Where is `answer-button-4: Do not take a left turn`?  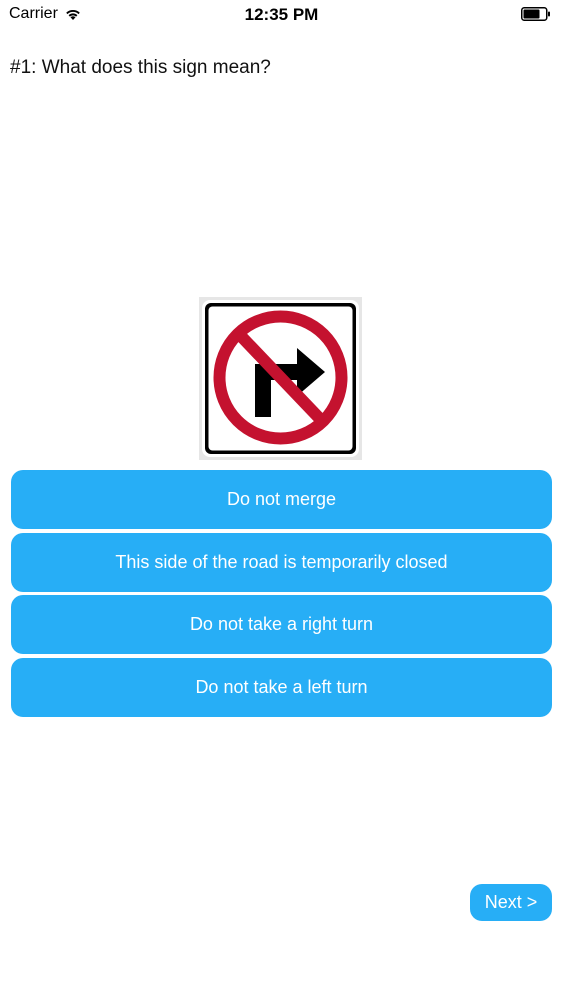 answer-button-4: Do not take a left turn is located at coordinates (281, 687).